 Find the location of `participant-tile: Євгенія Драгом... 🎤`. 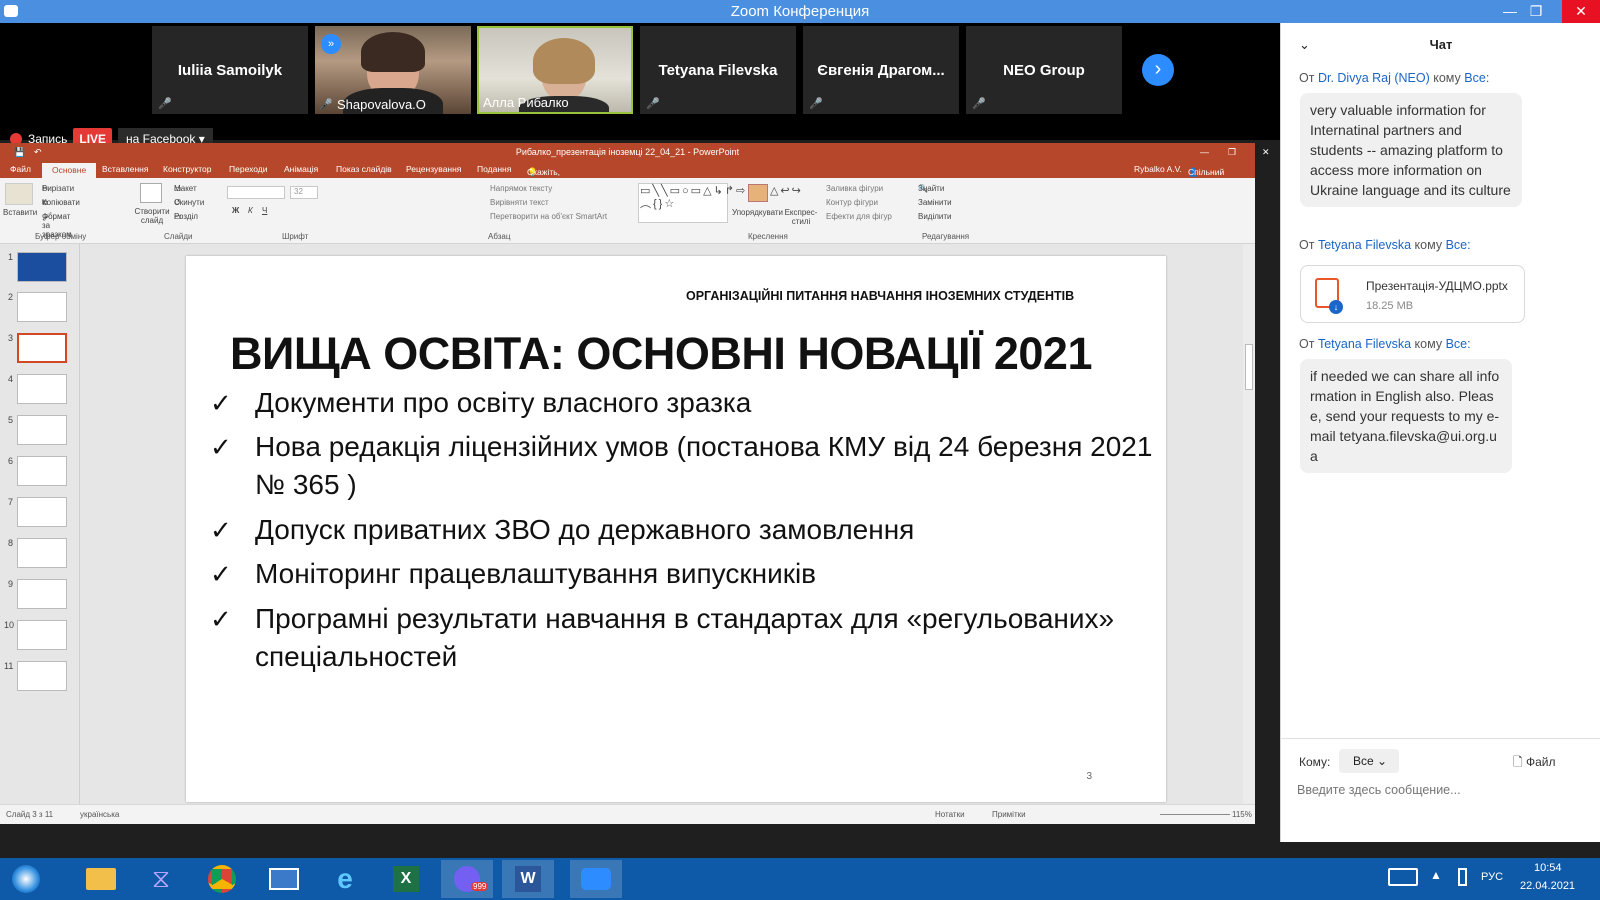

participant-tile: Євгенія Драгом... 🎤 is located at coordinates (881, 70).